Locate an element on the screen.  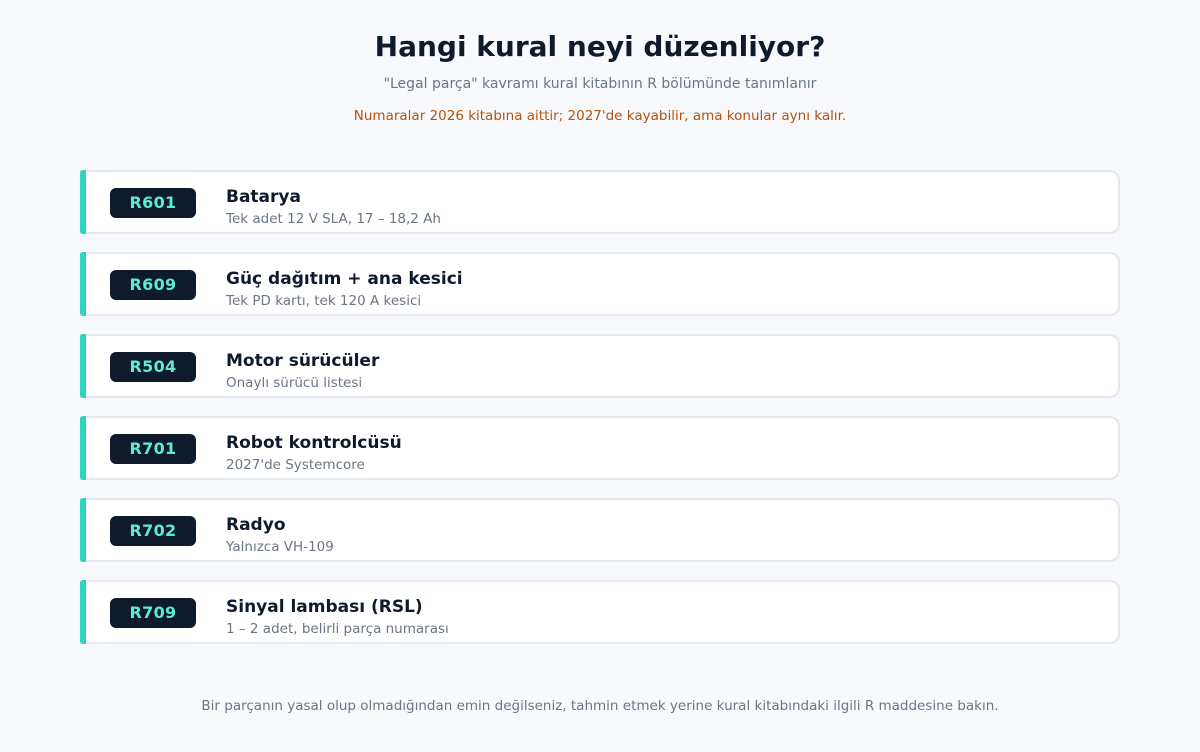
rule-description: Onaylı sürücü listesi is located at coordinates (294, 383).